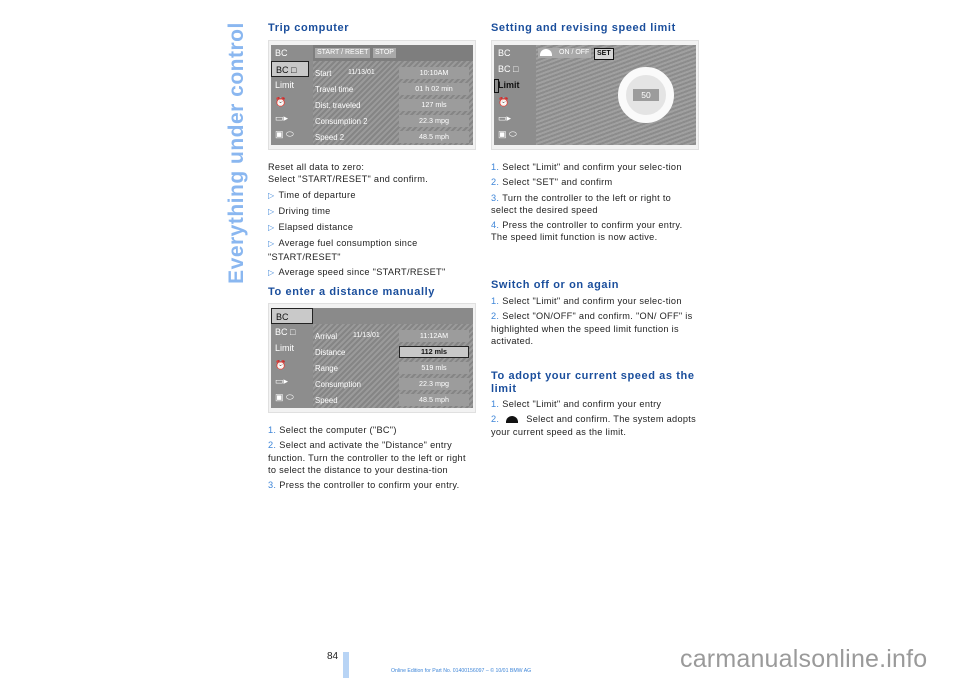  What do you see at coordinates (326, 368) in the screenshot?
I see `row-label: Range` at bounding box center [326, 368].